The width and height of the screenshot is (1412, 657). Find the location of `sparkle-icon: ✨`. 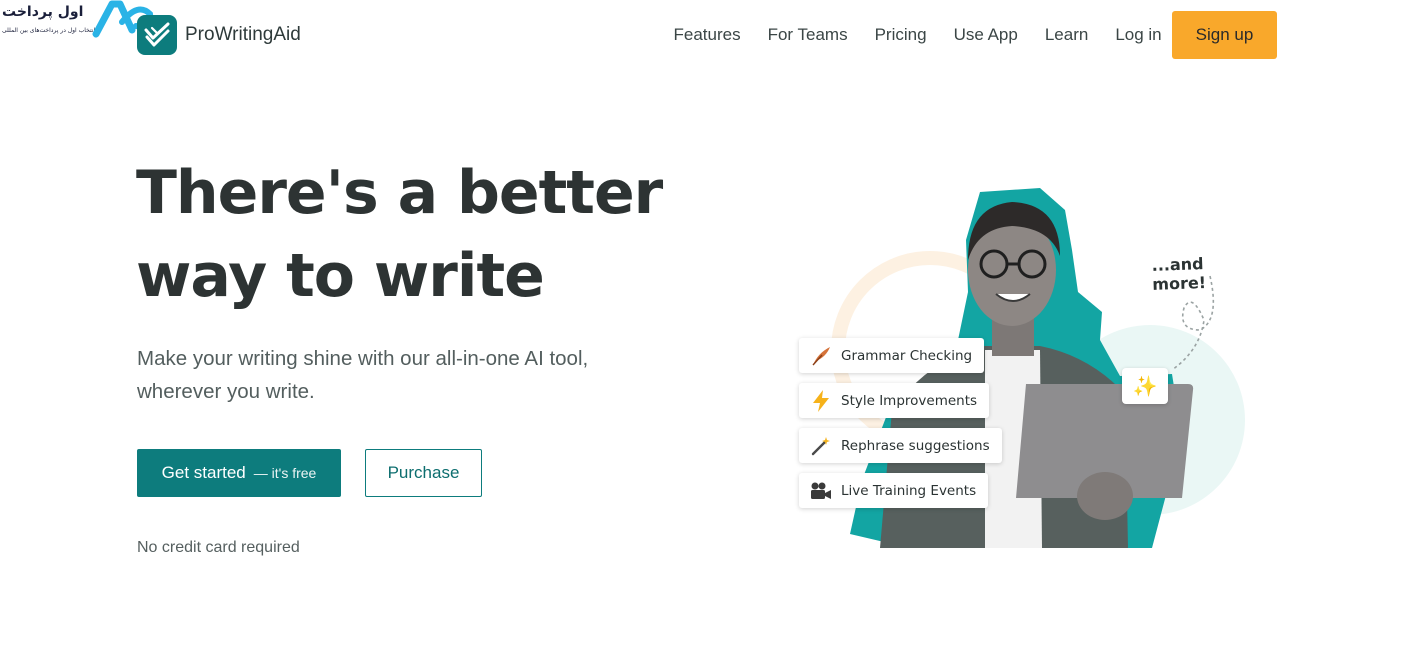

sparkle-icon: ✨ is located at coordinates (1145, 386).